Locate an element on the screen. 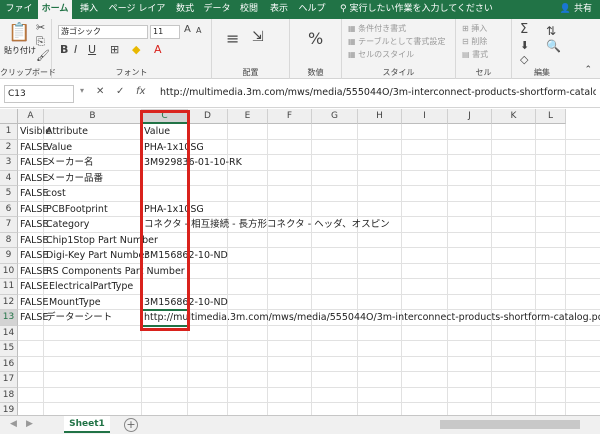 The height and width of the screenshot is (434, 600). column-header-e: E is located at coordinates (248, 116).